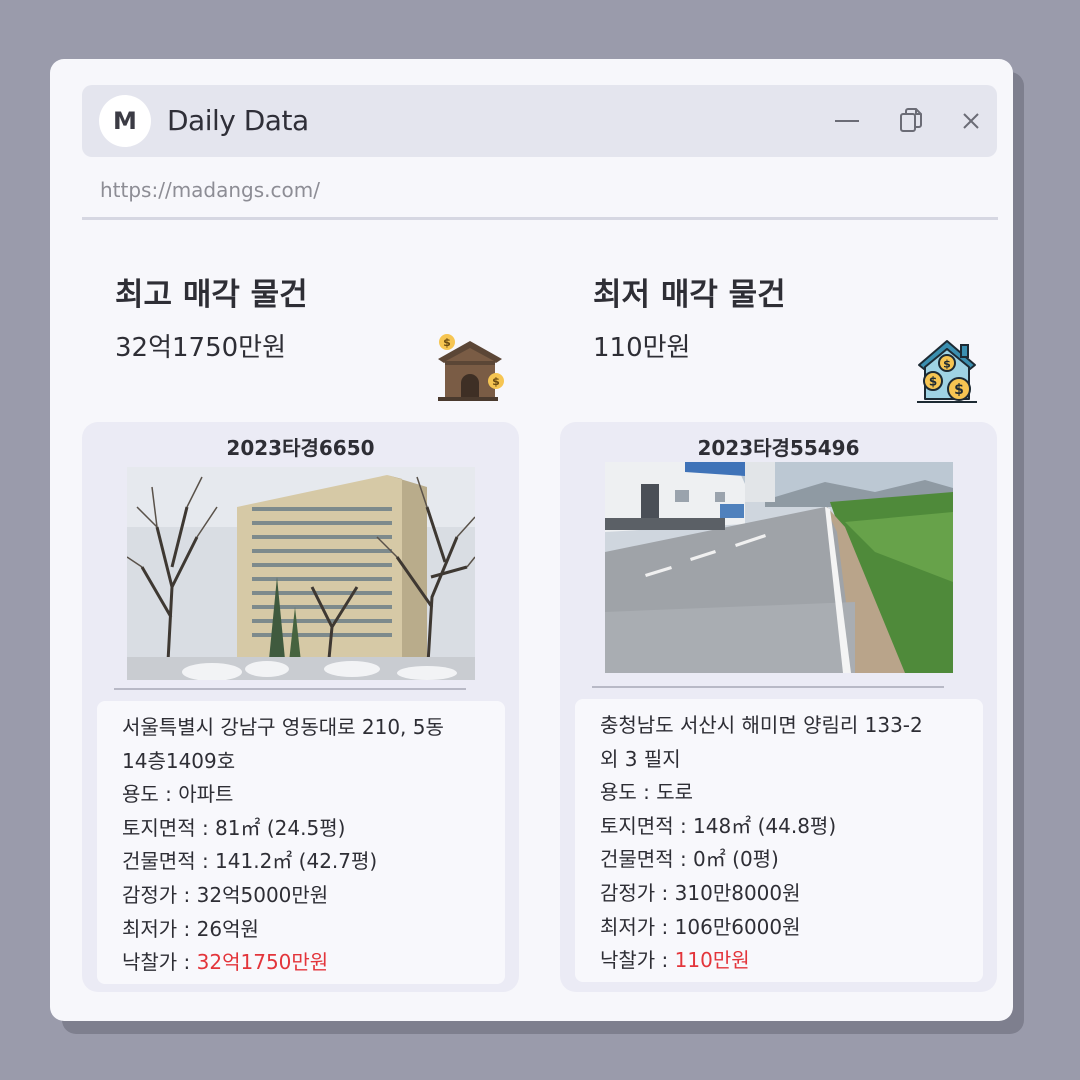 The width and height of the screenshot is (1080, 1080). Describe the element at coordinates (470, 367) in the screenshot. I see `house-money-icon: $ $` at that location.